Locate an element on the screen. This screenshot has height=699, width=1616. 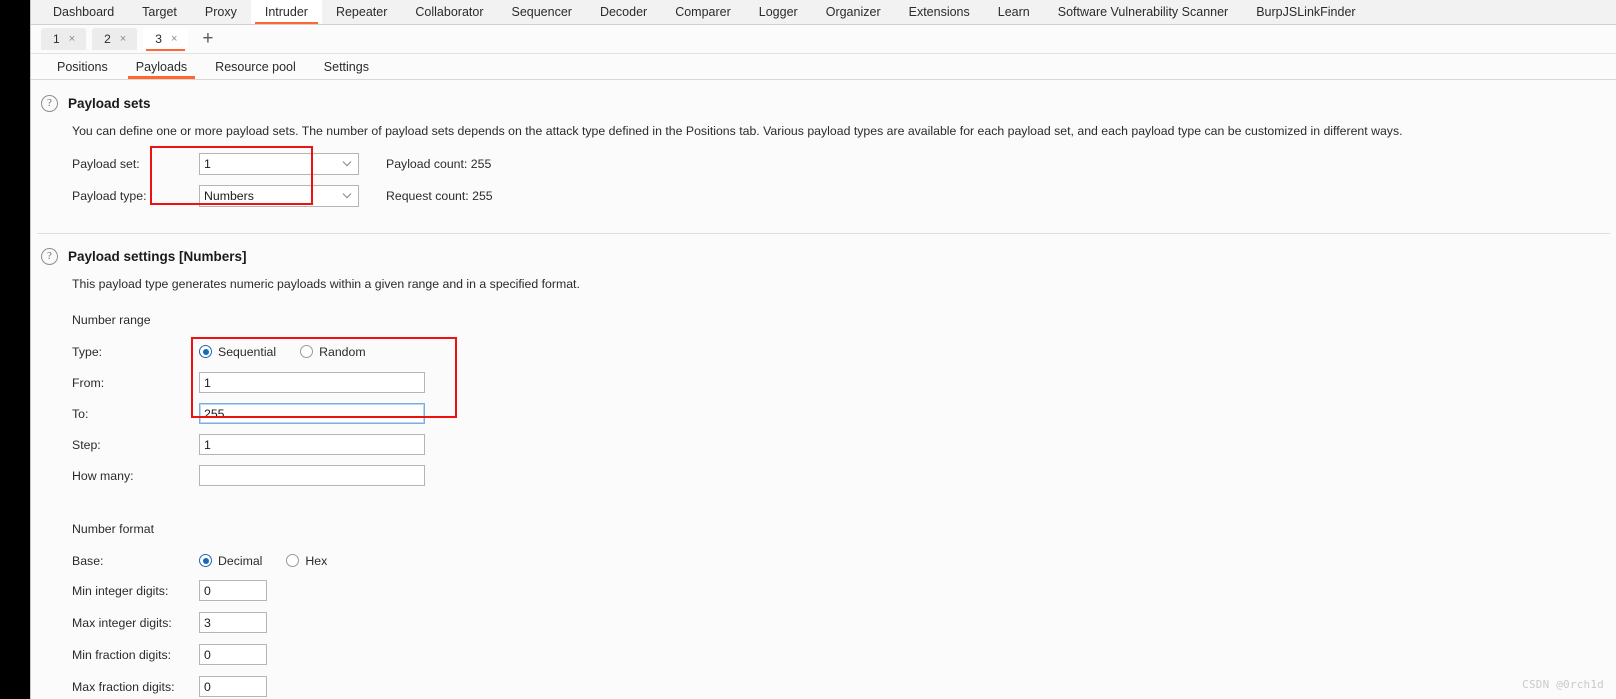
how-many-input is located at coordinates (312, 475).